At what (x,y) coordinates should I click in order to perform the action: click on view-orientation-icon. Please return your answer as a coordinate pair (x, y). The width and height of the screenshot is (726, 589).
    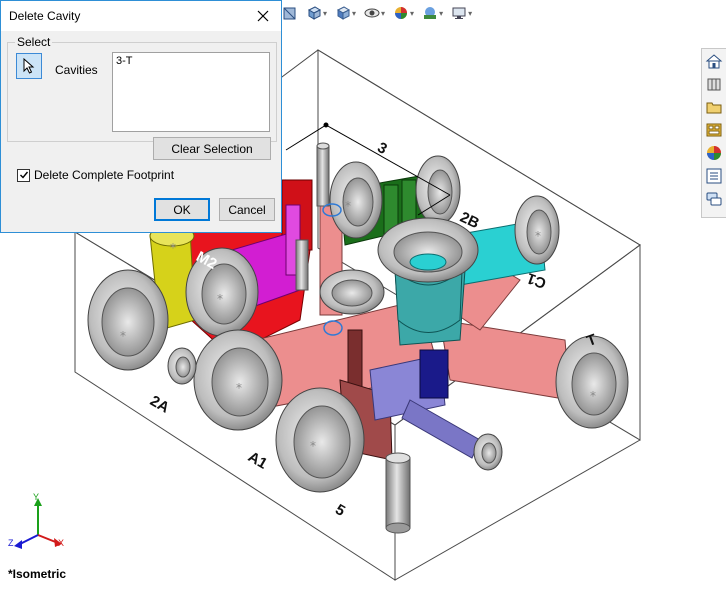
    Looking at the image, I should click on (314, 13).